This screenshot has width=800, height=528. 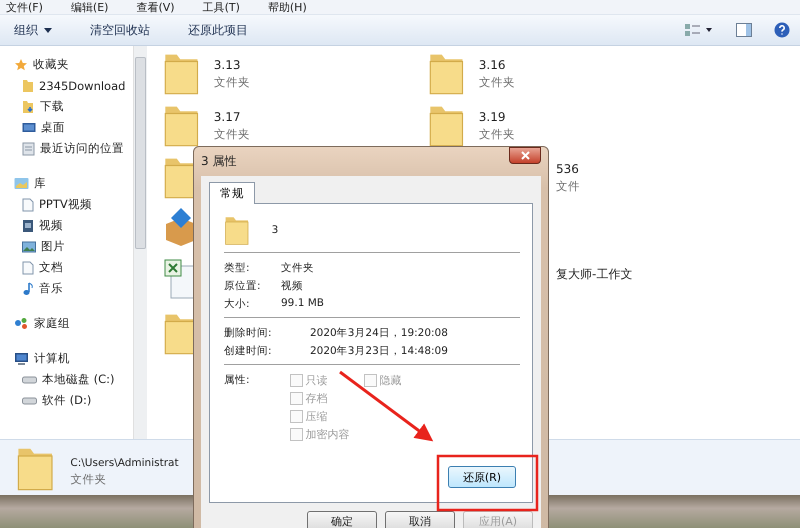 What do you see at coordinates (21, 323) in the screenshot?
I see `network-icon` at bounding box center [21, 323].